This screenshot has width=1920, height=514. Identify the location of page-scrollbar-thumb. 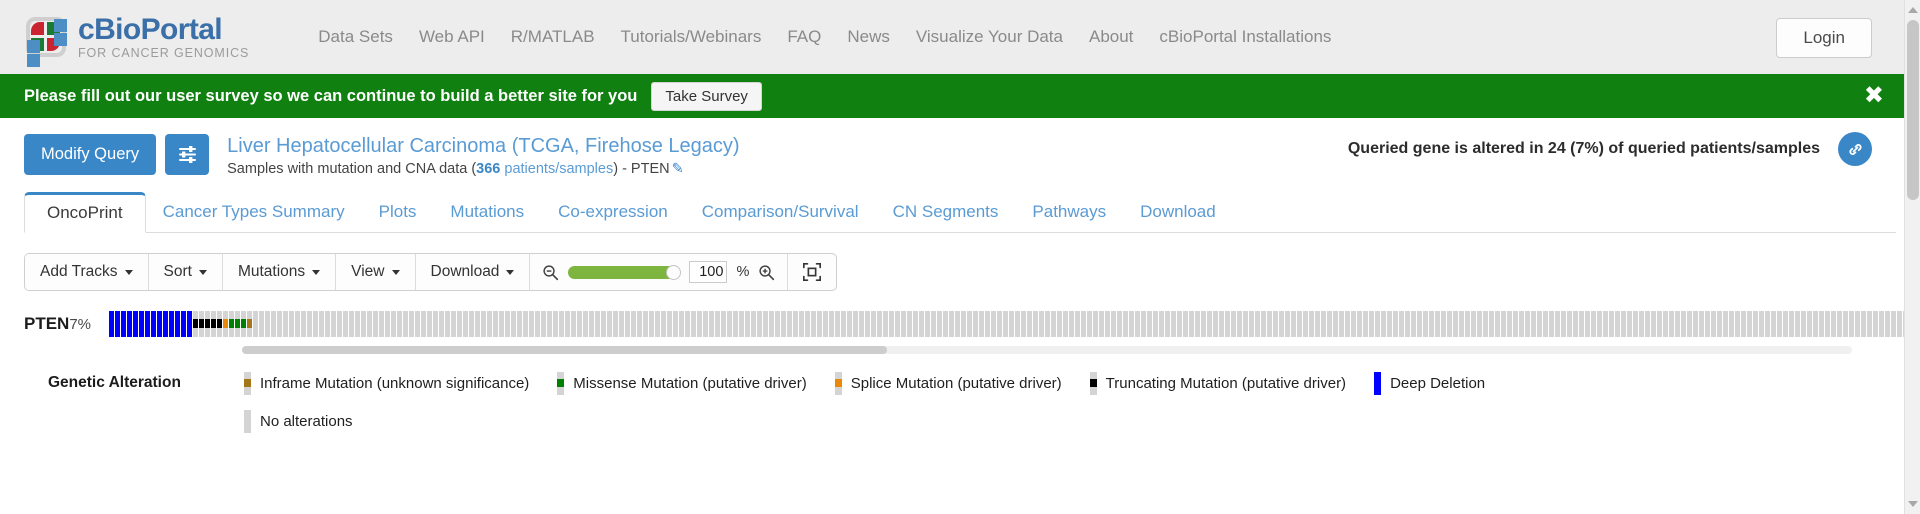
(1913, 110).